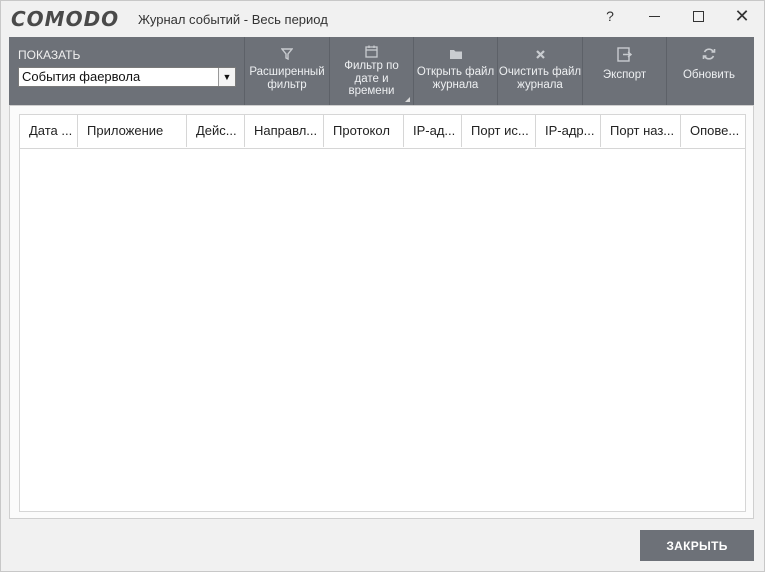 The image size is (765, 572). I want to click on maximize-button, so click(698, 16).